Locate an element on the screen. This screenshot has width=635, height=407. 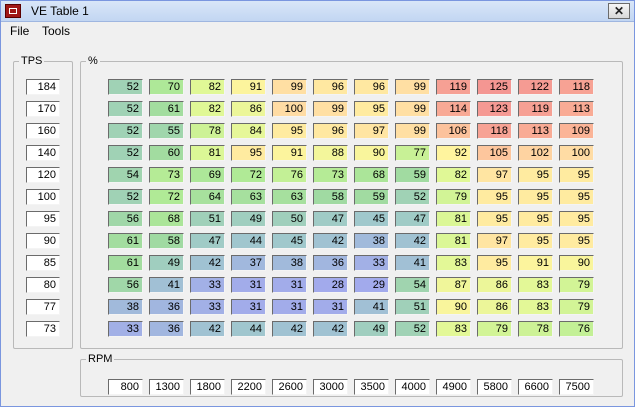
ve-cell: 37 is located at coordinates (248, 263).